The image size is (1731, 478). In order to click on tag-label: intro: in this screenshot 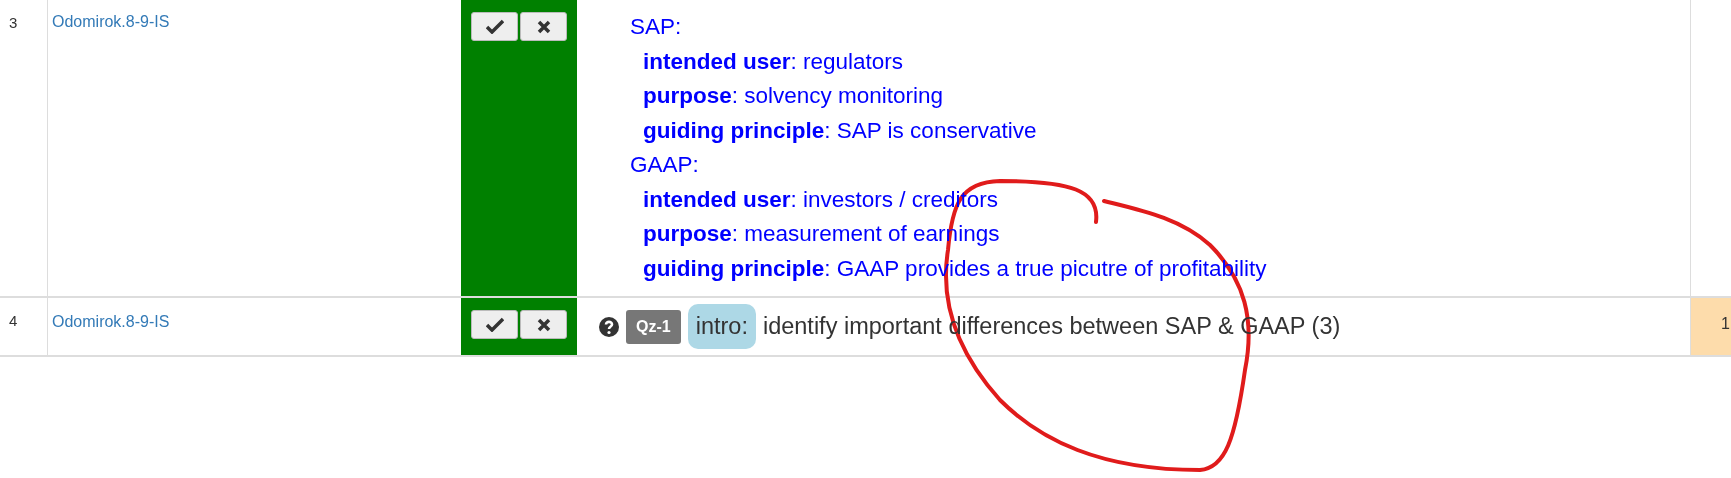, I will do `click(721, 327)`.